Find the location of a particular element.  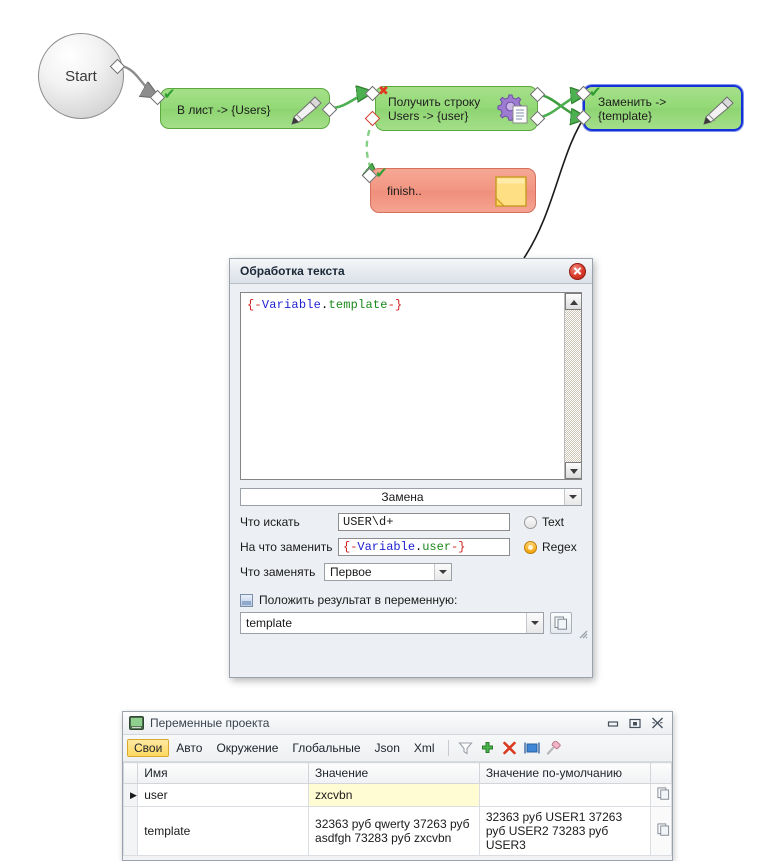

finish-ok-marker: ✔ is located at coordinates (381, 173).